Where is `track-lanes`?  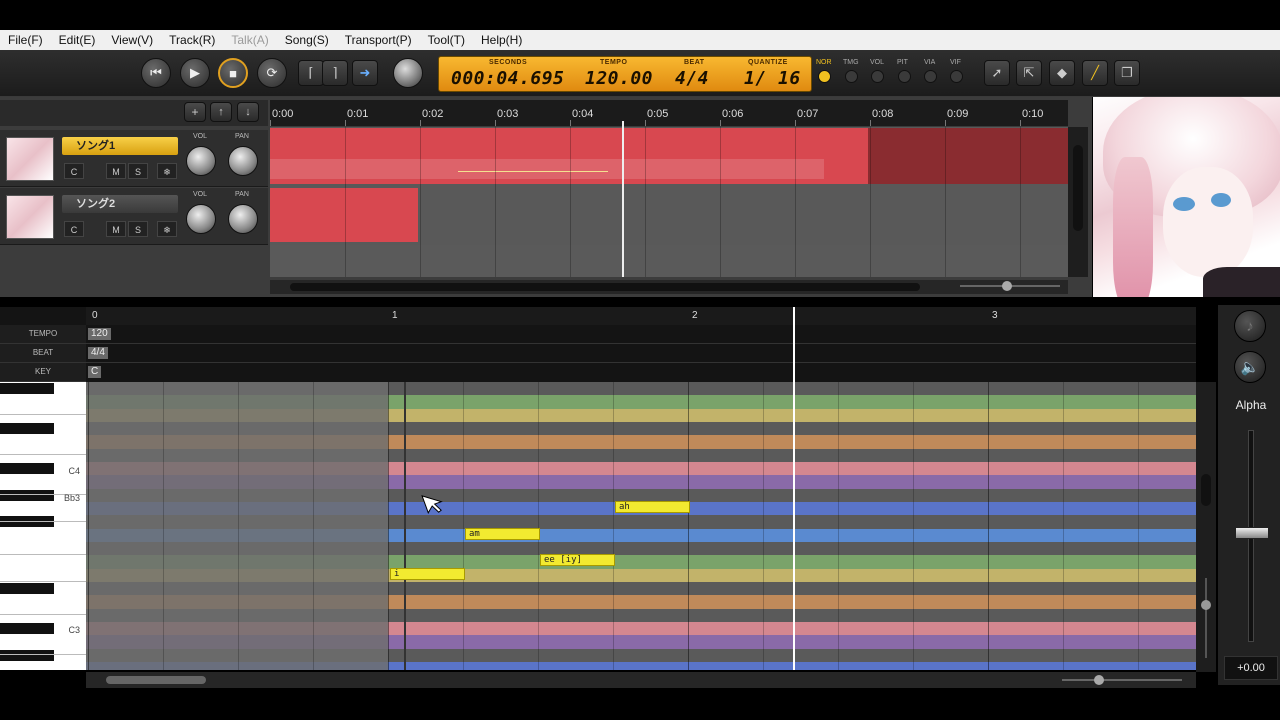 track-lanes is located at coordinates (669, 199).